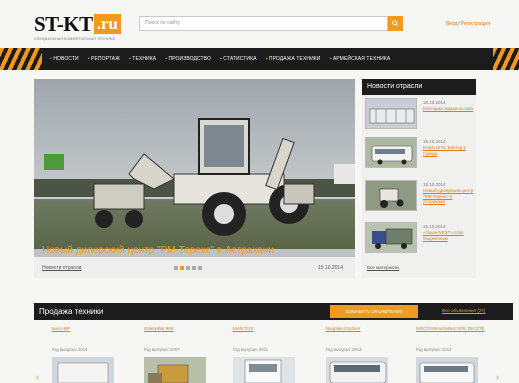 The width and height of the screenshot is (519, 383). Describe the element at coordinates (451, 24) in the screenshot. I see `login-link: Вход` at that location.